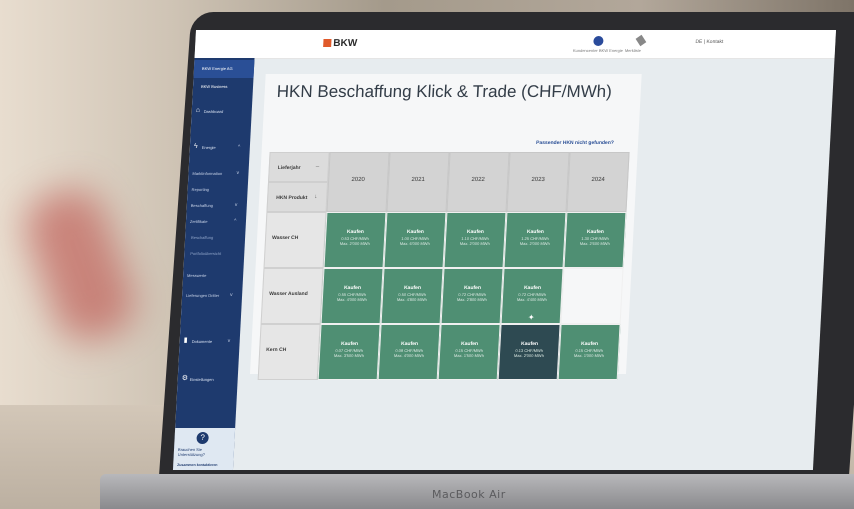 This screenshot has width=854, height=509. What do you see at coordinates (598, 41) in the screenshot?
I see `customer-center-icon` at bounding box center [598, 41].